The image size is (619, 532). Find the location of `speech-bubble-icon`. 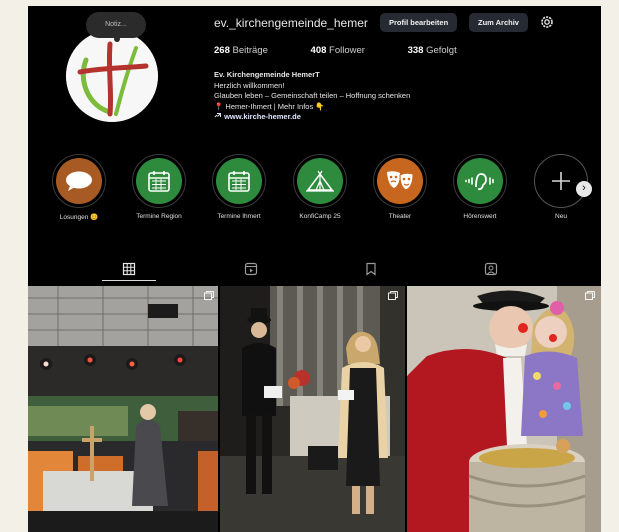

speech-bubble-icon is located at coordinates (79, 181).